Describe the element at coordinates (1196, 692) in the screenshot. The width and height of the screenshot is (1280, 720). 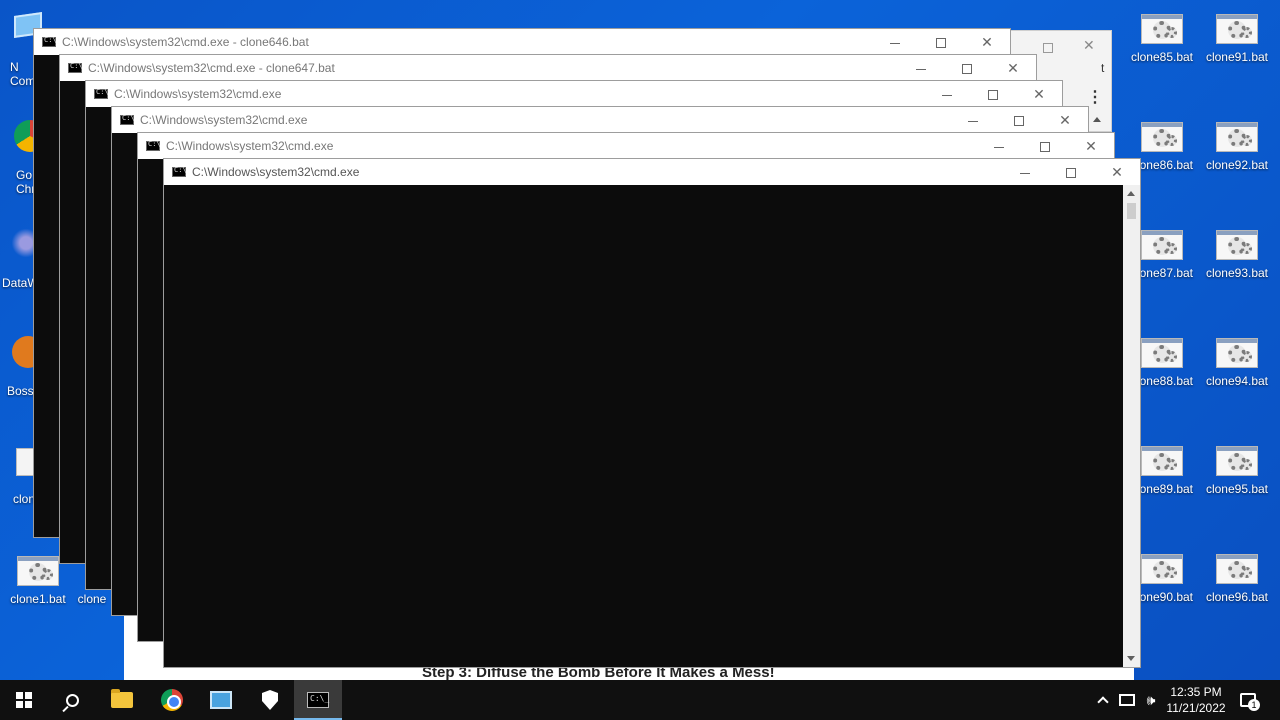
I see `clock-time: 12:35 PM` at that location.